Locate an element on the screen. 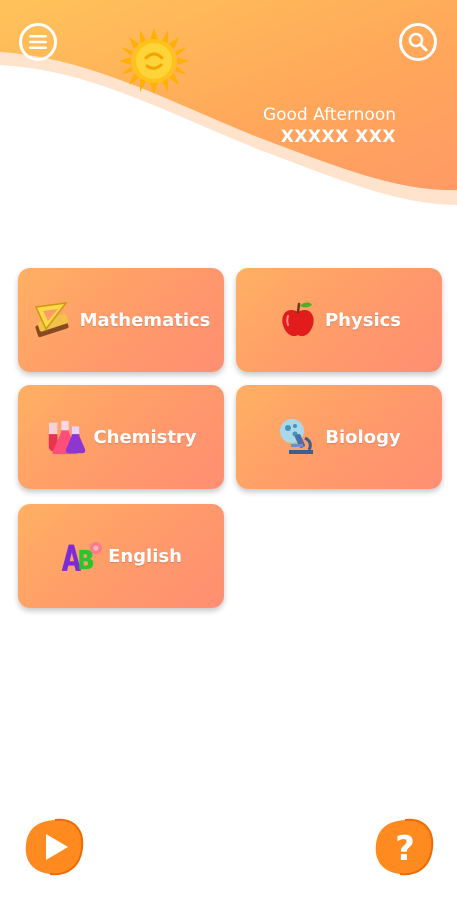  play-icon is located at coordinates (54, 847).